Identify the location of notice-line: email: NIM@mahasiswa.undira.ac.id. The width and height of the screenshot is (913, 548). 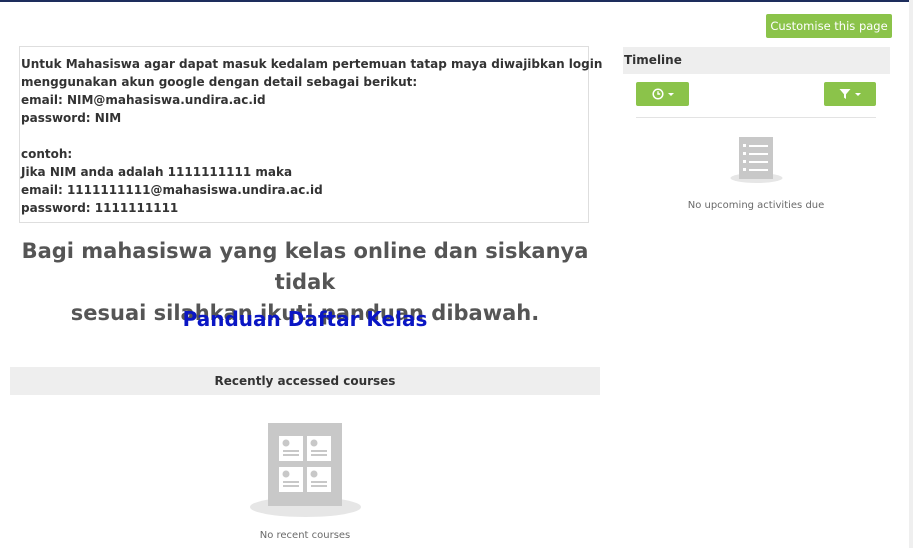
(143, 100).